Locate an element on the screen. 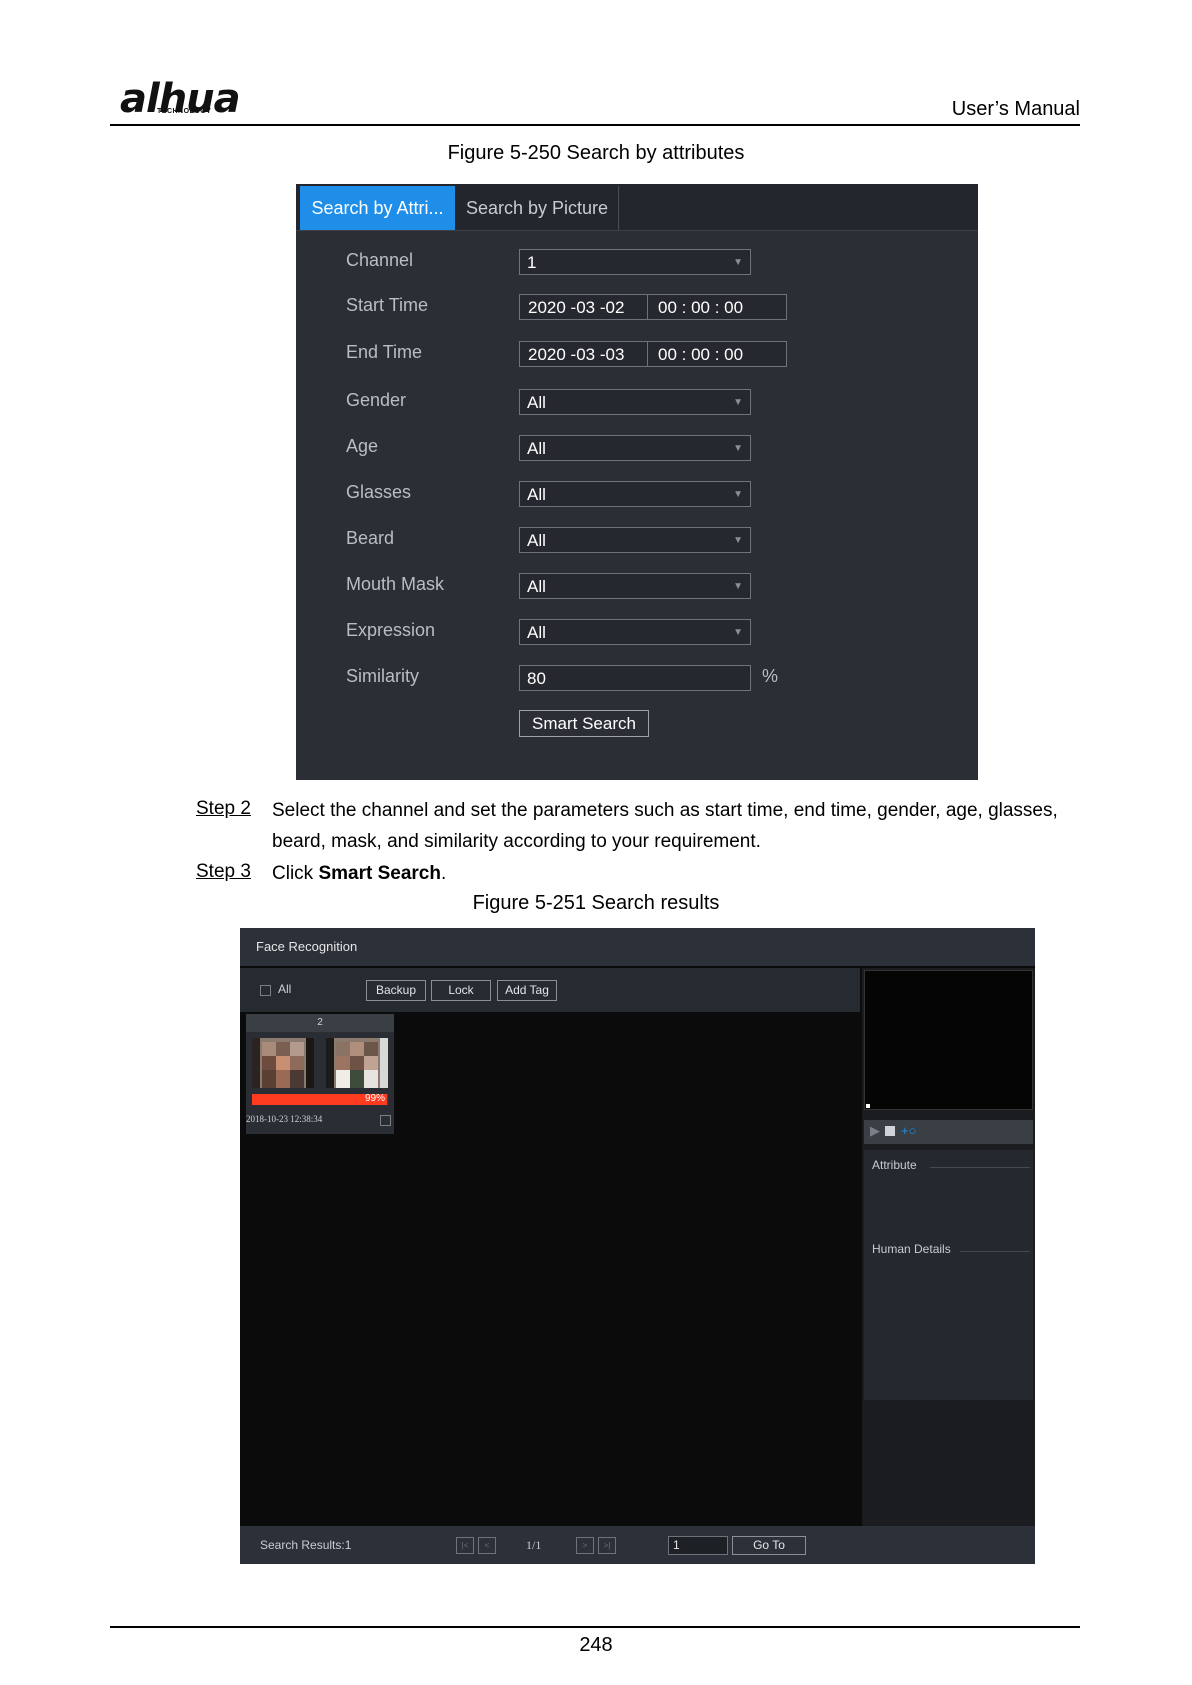 Image resolution: width=1192 pixels, height=1685 pixels. search-results-count: Search Results:1 is located at coordinates (306, 1545).